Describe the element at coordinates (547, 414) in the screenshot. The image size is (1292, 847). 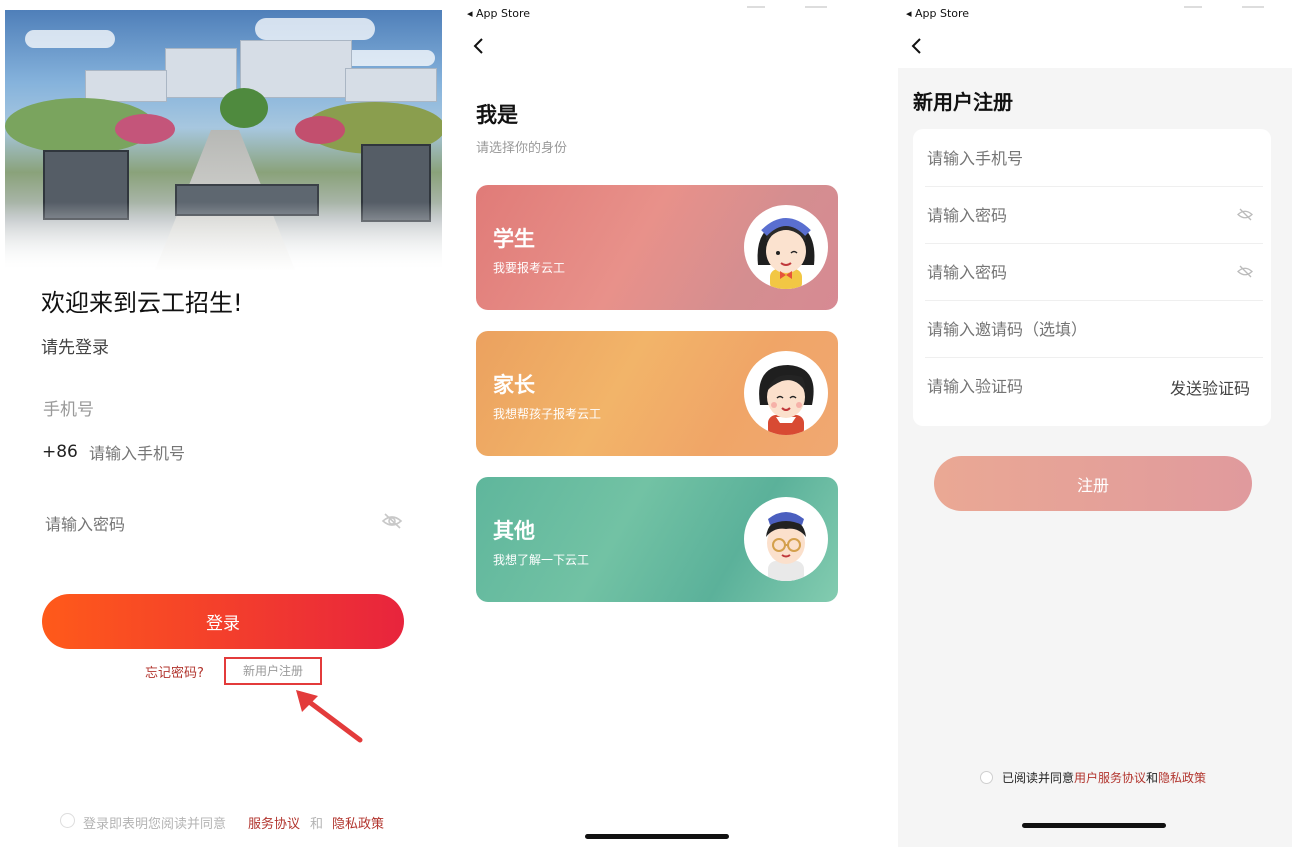
I see `card-desc: 我想帮孩子报考云工` at that location.